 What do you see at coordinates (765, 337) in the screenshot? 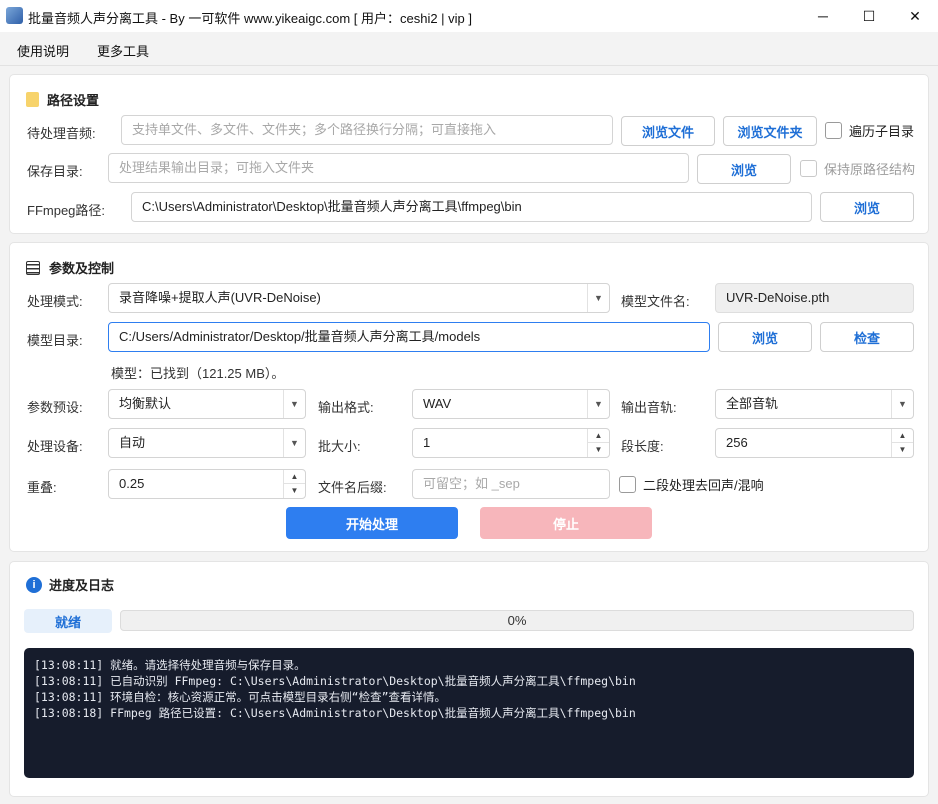
I see `model-dir-browse-button: 浏览` at bounding box center [765, 337].